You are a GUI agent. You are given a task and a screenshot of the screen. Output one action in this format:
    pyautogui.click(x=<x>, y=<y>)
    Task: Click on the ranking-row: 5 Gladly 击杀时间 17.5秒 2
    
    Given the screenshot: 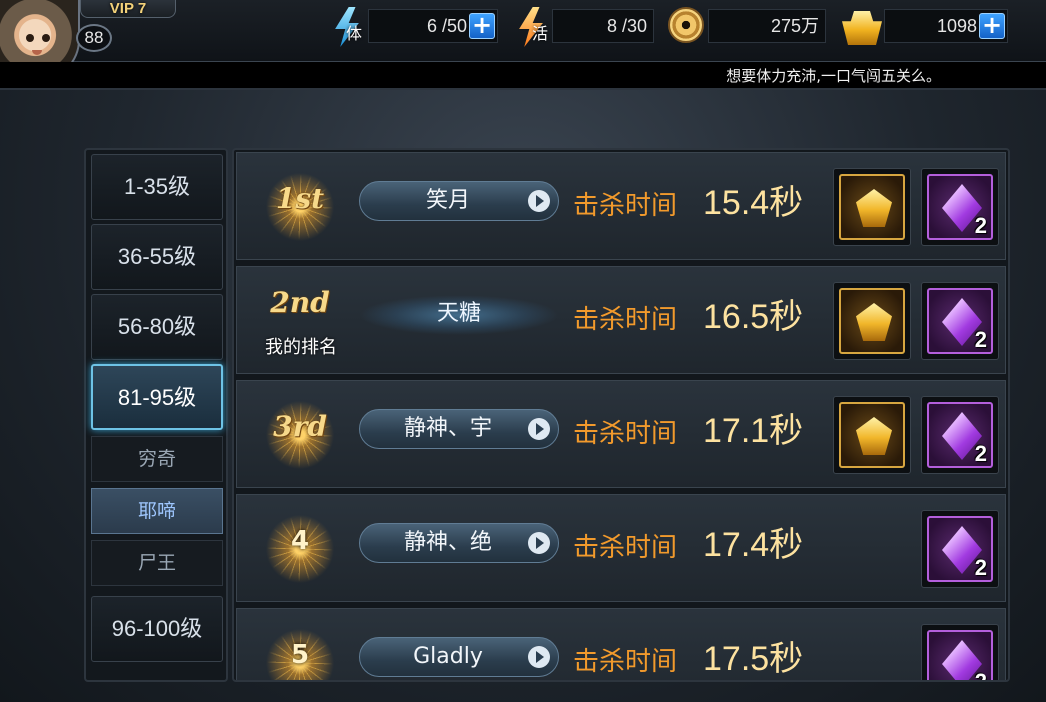 What is the action you would take?
    pyautogui.click(x=621, y=645)
    